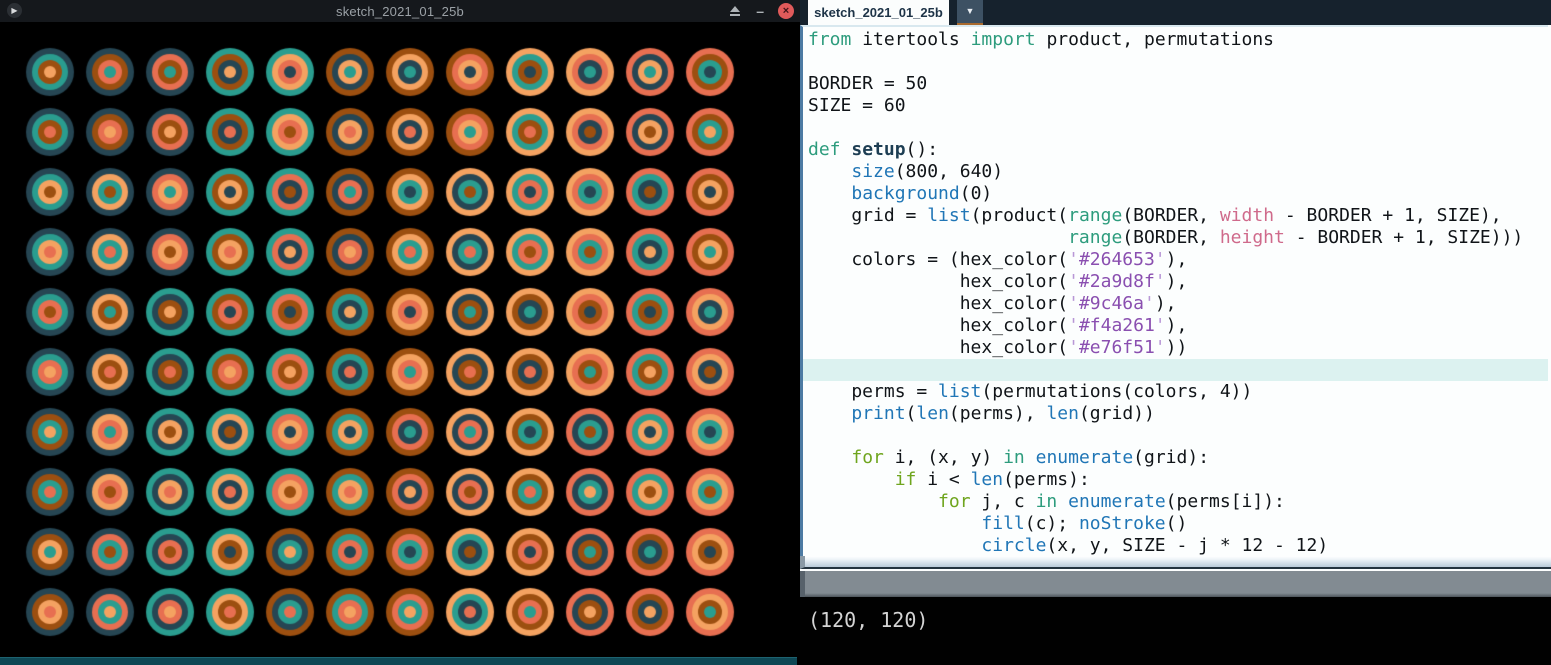 This screenshot has width=1551, height=665. I want to click on sketch-window-titlebar: ▶ sketch_2021_01_25b – ×, so click(400, 11).